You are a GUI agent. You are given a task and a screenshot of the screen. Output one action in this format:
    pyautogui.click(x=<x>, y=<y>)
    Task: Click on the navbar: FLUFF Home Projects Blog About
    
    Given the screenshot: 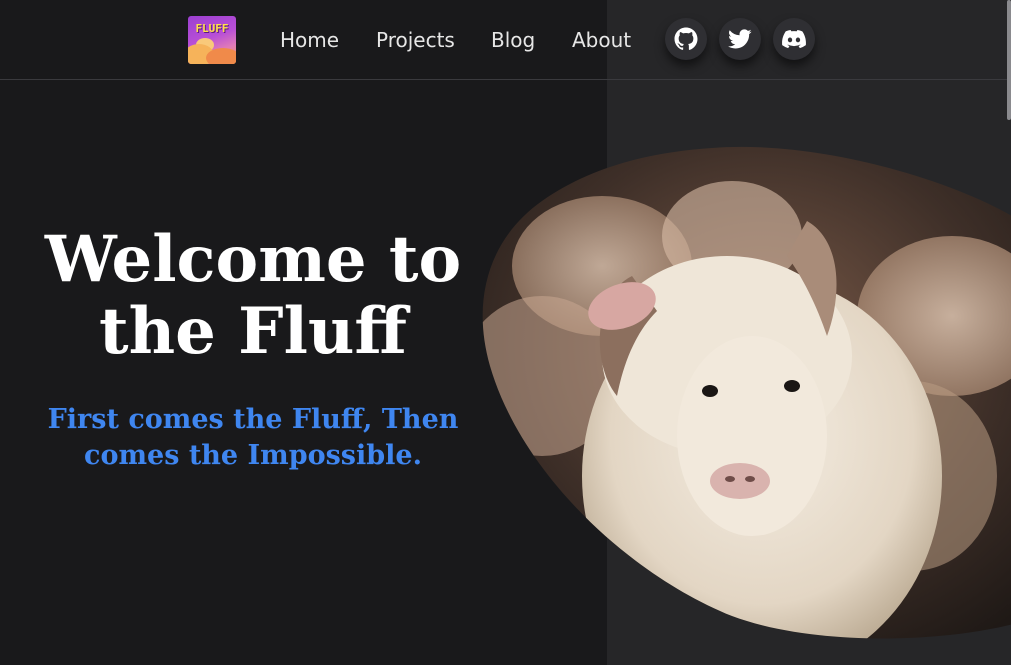 What is the action you would take?
    pyautogui.click(x=505, y=40)
    